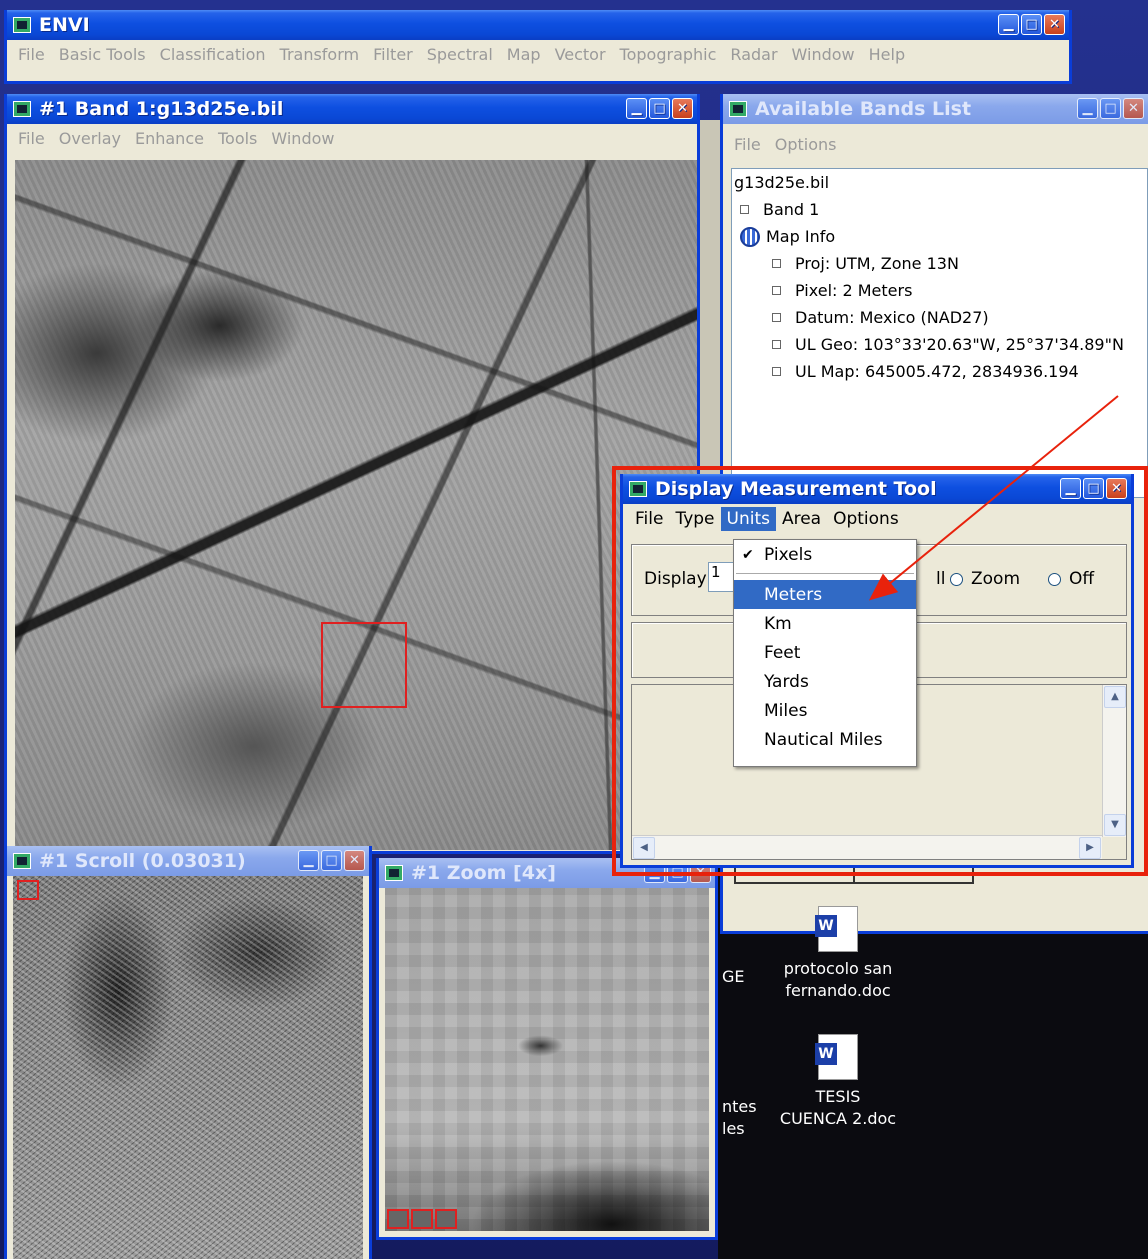 The height and width of the screenshot is (1259, 1148). What do you see at coordinates (825, 554) in the screenshot?
I see `units-item-pixels: ✔ Pixels` at bounding box center [825, 554].